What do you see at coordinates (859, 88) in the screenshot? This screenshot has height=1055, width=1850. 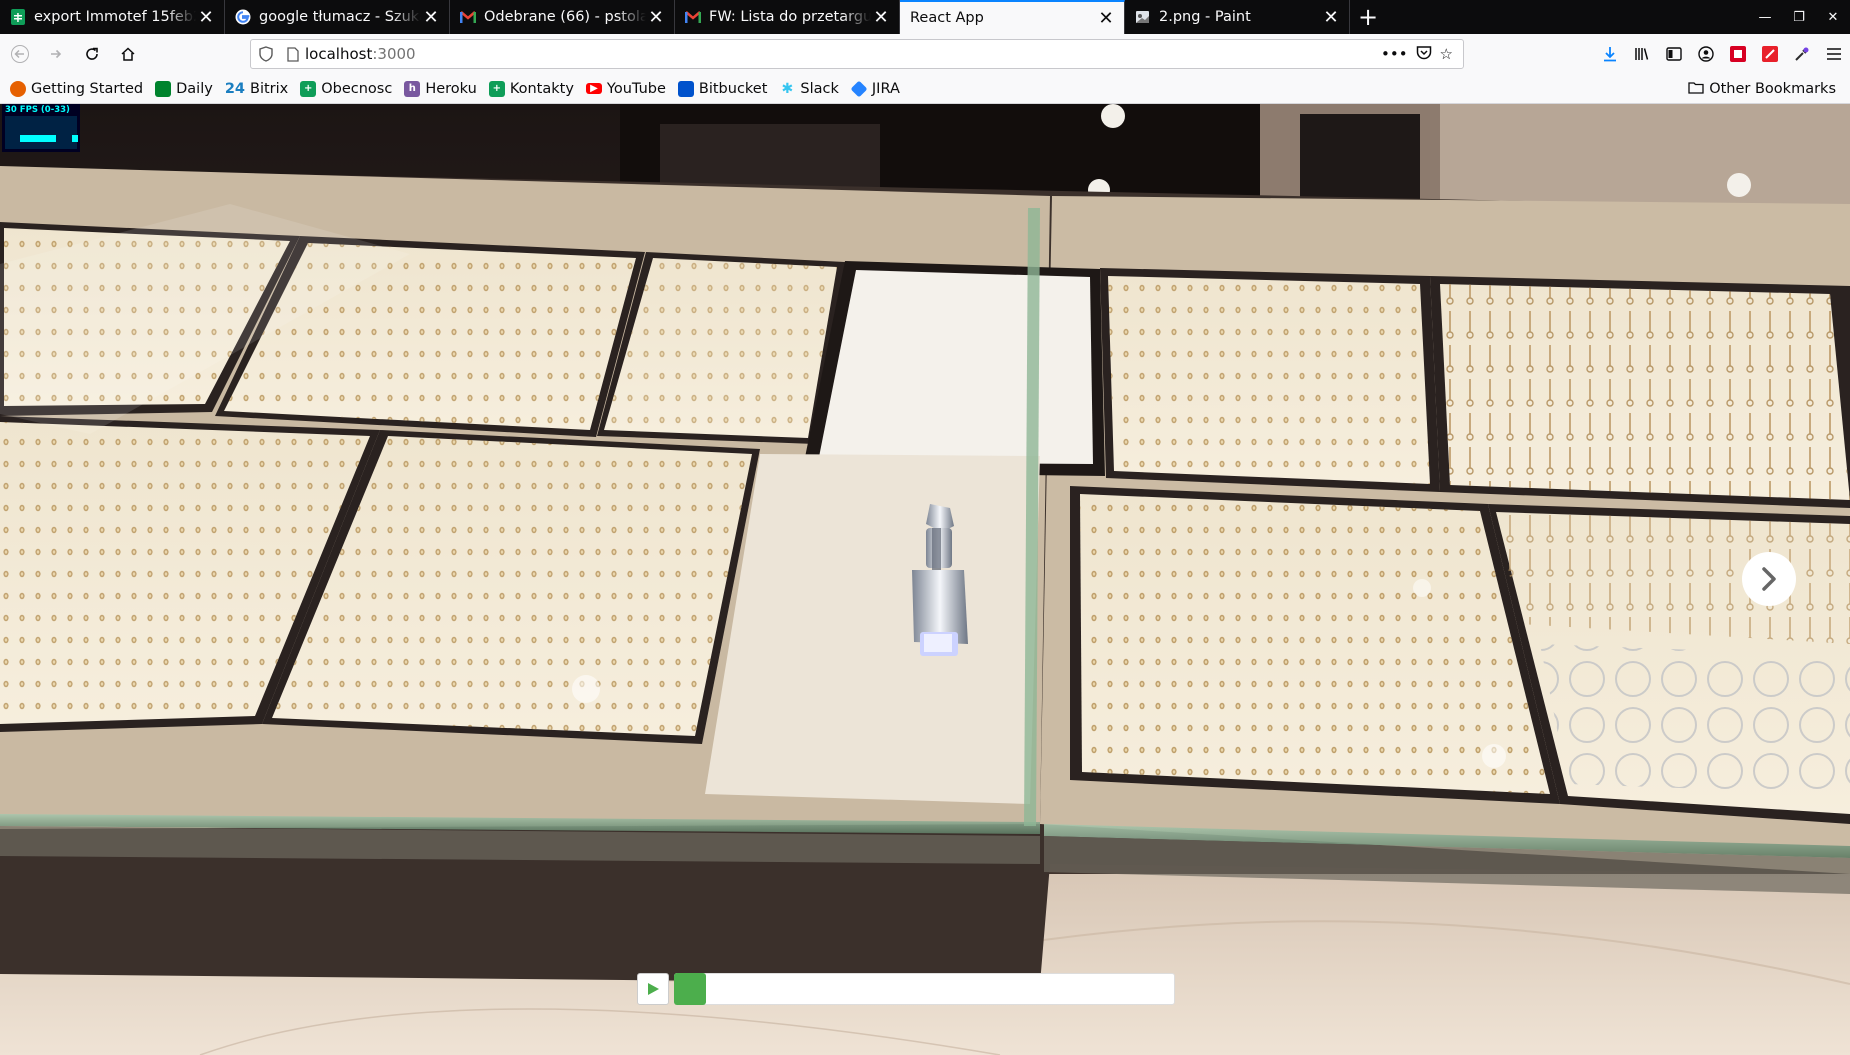 I see `jira-icon` at bounding box center [859, 88].